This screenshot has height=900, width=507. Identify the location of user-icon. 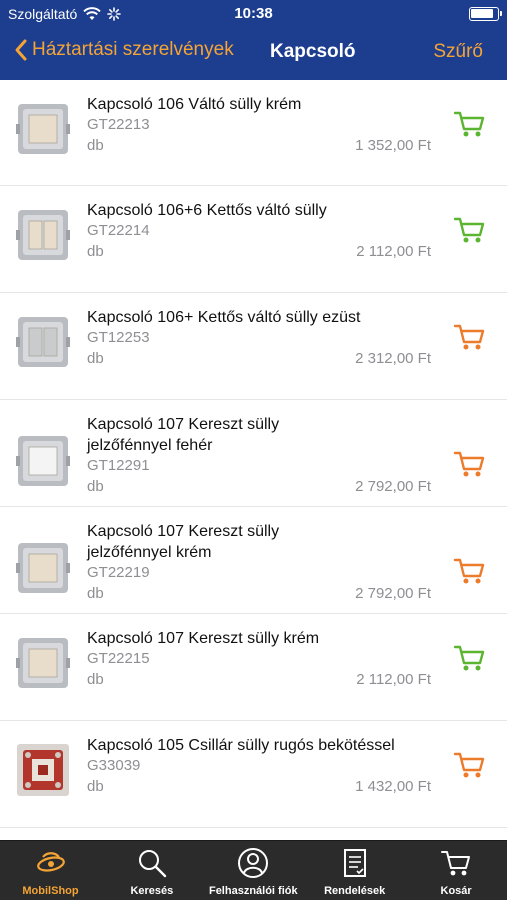
(253, 863).